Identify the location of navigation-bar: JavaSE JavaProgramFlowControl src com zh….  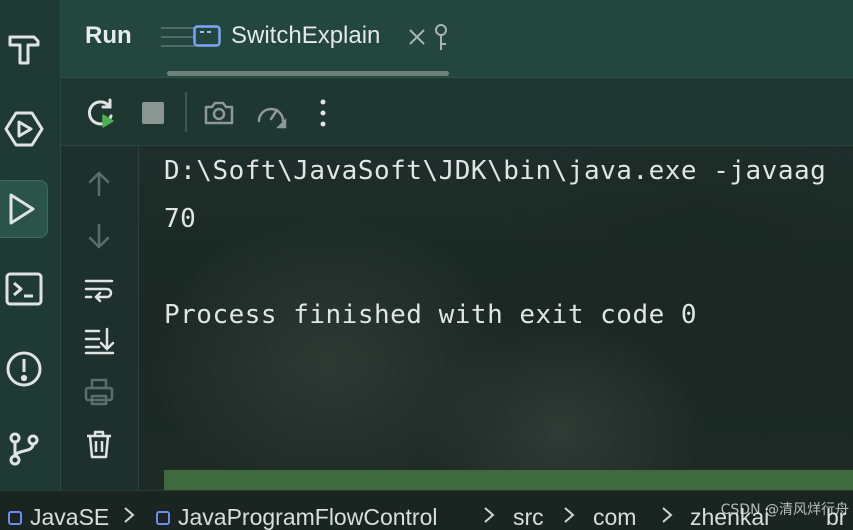
(426, 510).